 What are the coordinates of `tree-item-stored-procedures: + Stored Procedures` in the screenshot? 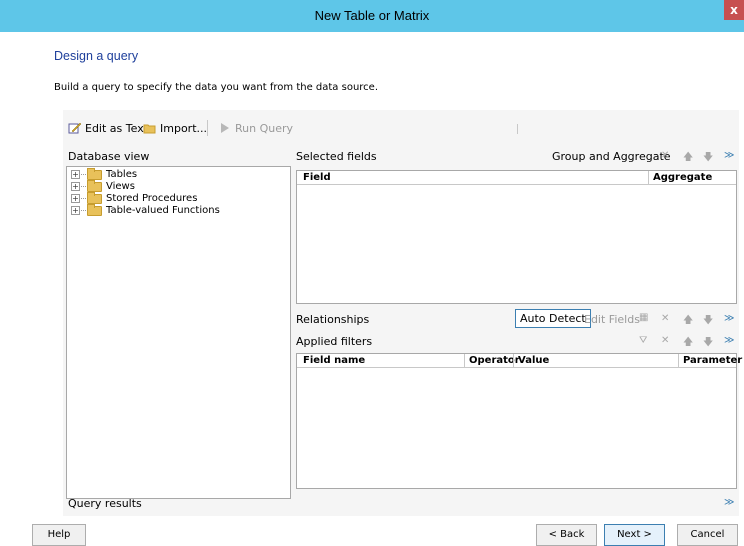 It's located at (145, 197).